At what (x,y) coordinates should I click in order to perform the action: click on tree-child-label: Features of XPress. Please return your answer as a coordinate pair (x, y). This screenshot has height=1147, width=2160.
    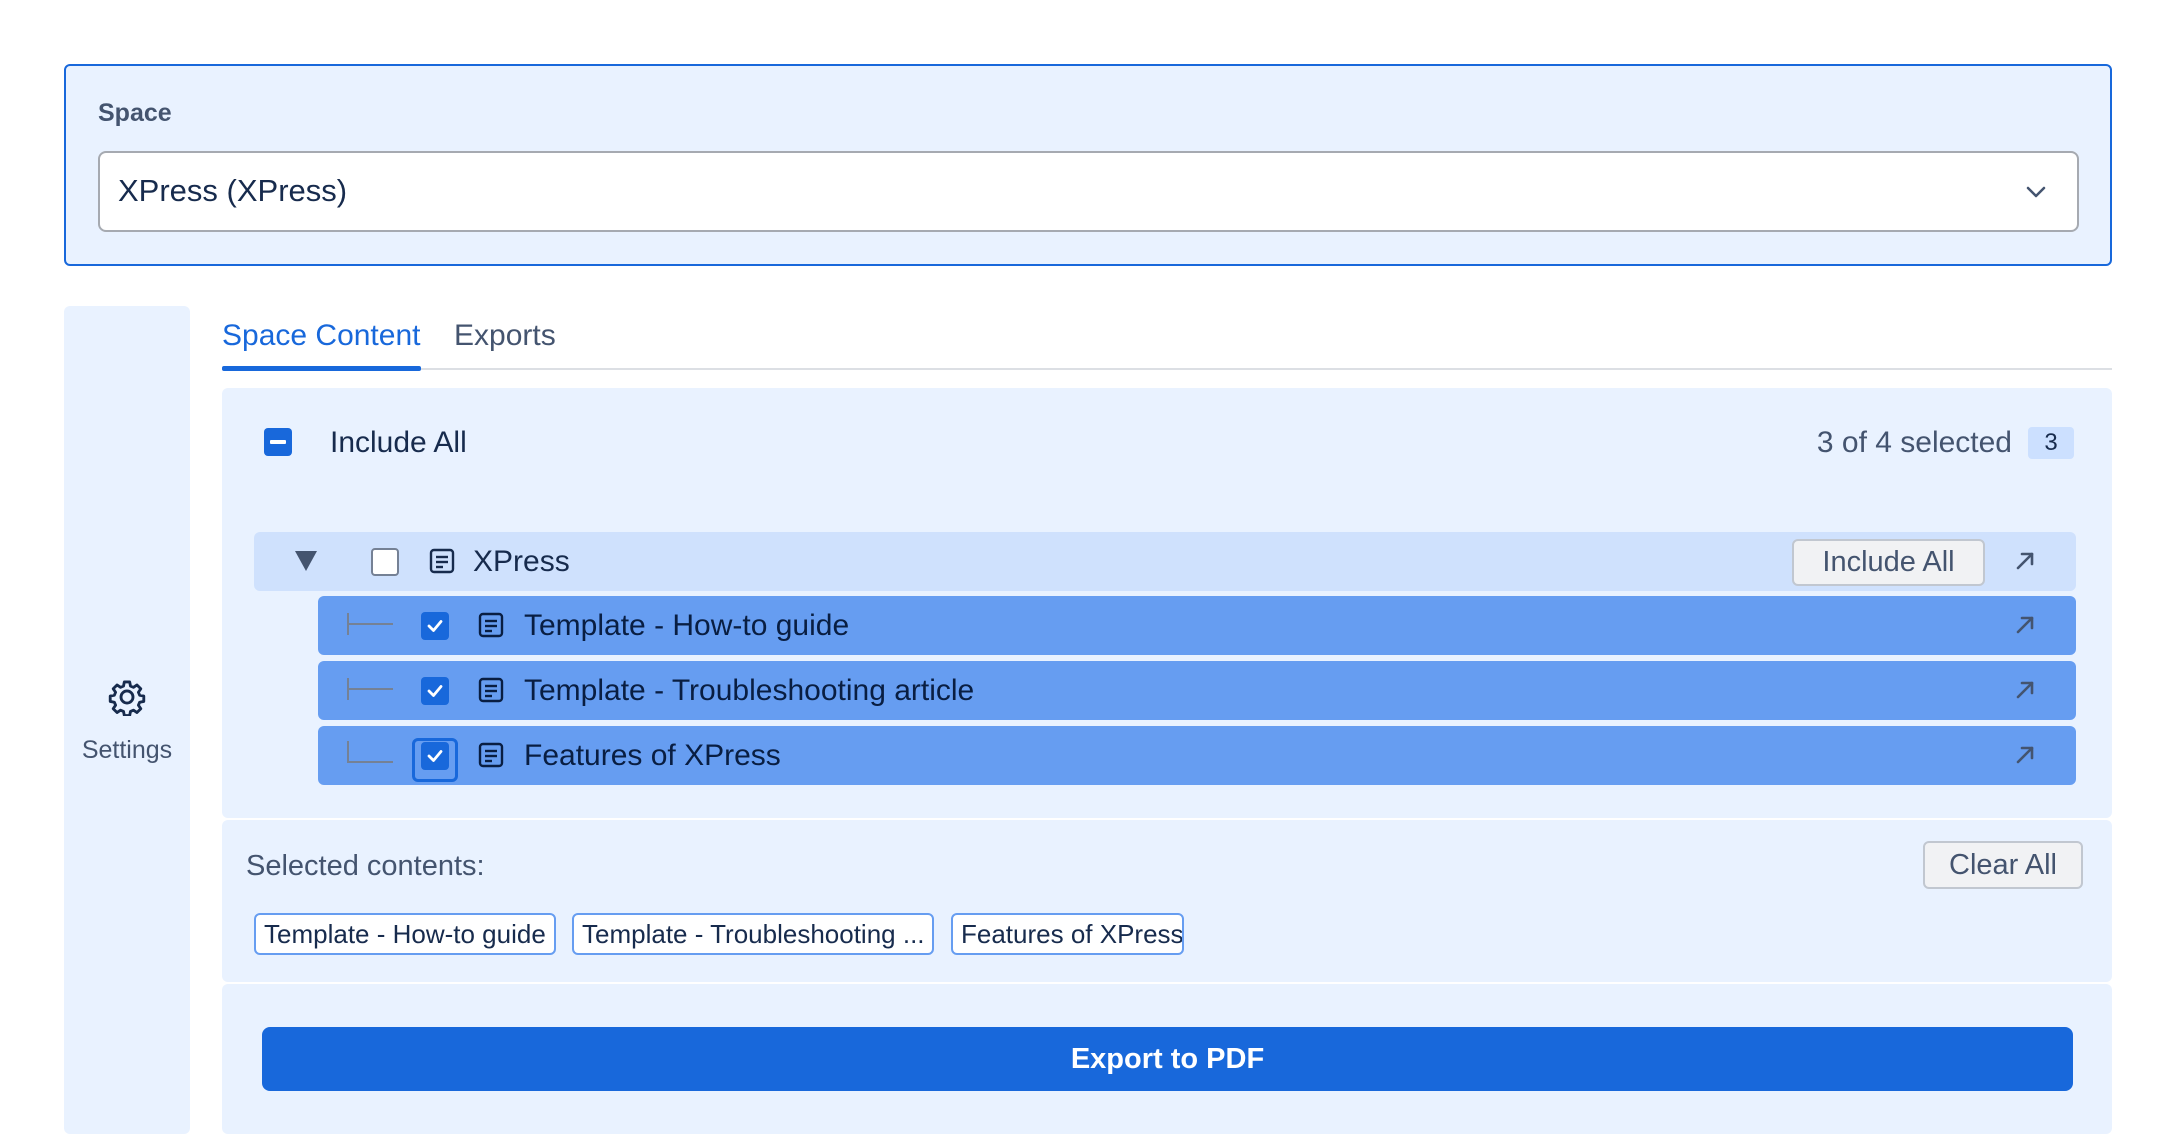
    Looking at the image, I should click on (652, 755).